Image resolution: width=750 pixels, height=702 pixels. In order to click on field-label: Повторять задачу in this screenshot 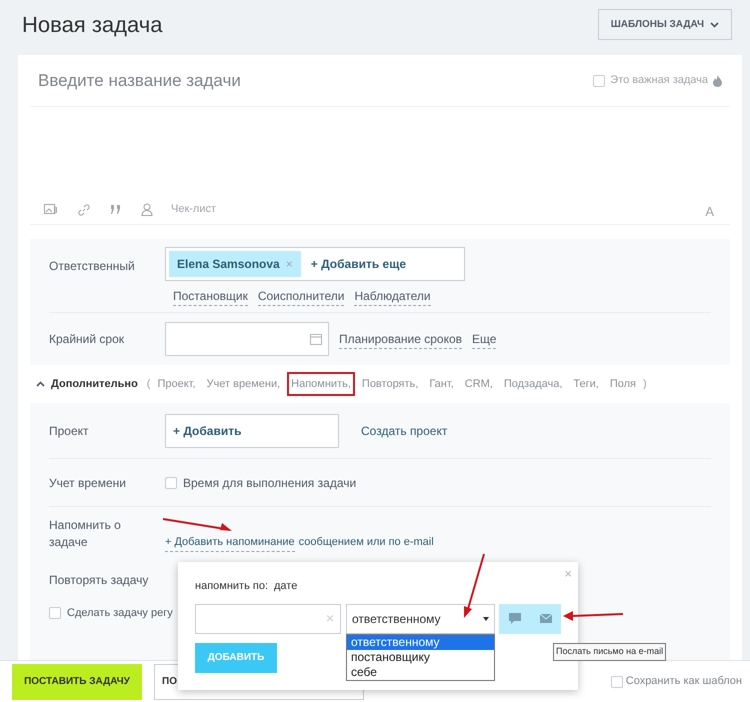, I will do `click(98, 580)`.